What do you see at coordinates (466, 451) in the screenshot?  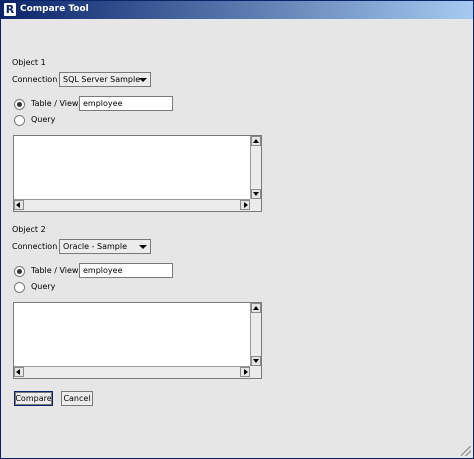 I see `resize-grip-icon` at bounding box center [466, 451].